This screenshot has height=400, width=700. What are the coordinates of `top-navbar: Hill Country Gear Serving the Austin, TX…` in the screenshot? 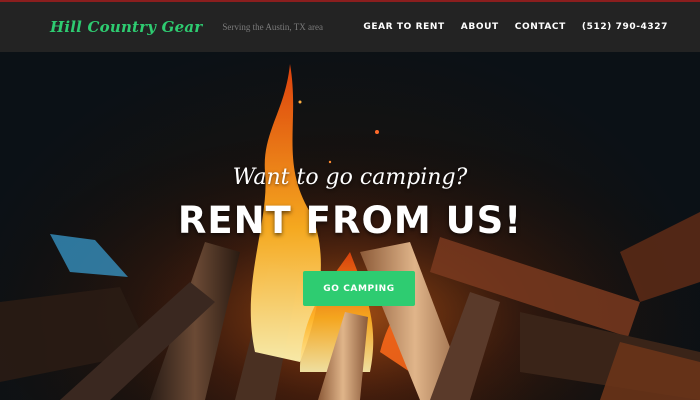 It's located at (350, 26).